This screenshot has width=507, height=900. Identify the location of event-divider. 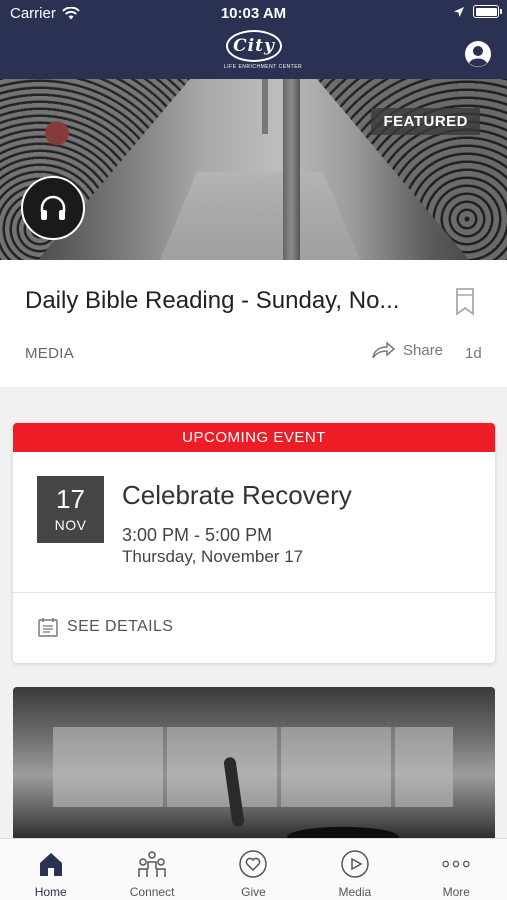
(254, 592).